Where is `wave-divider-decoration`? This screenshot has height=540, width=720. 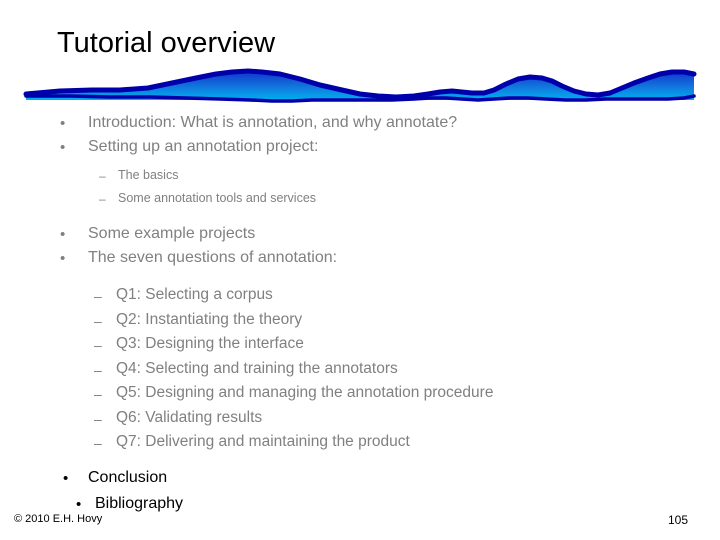
wave-divider-decoration is located at coordinates (360, 87).